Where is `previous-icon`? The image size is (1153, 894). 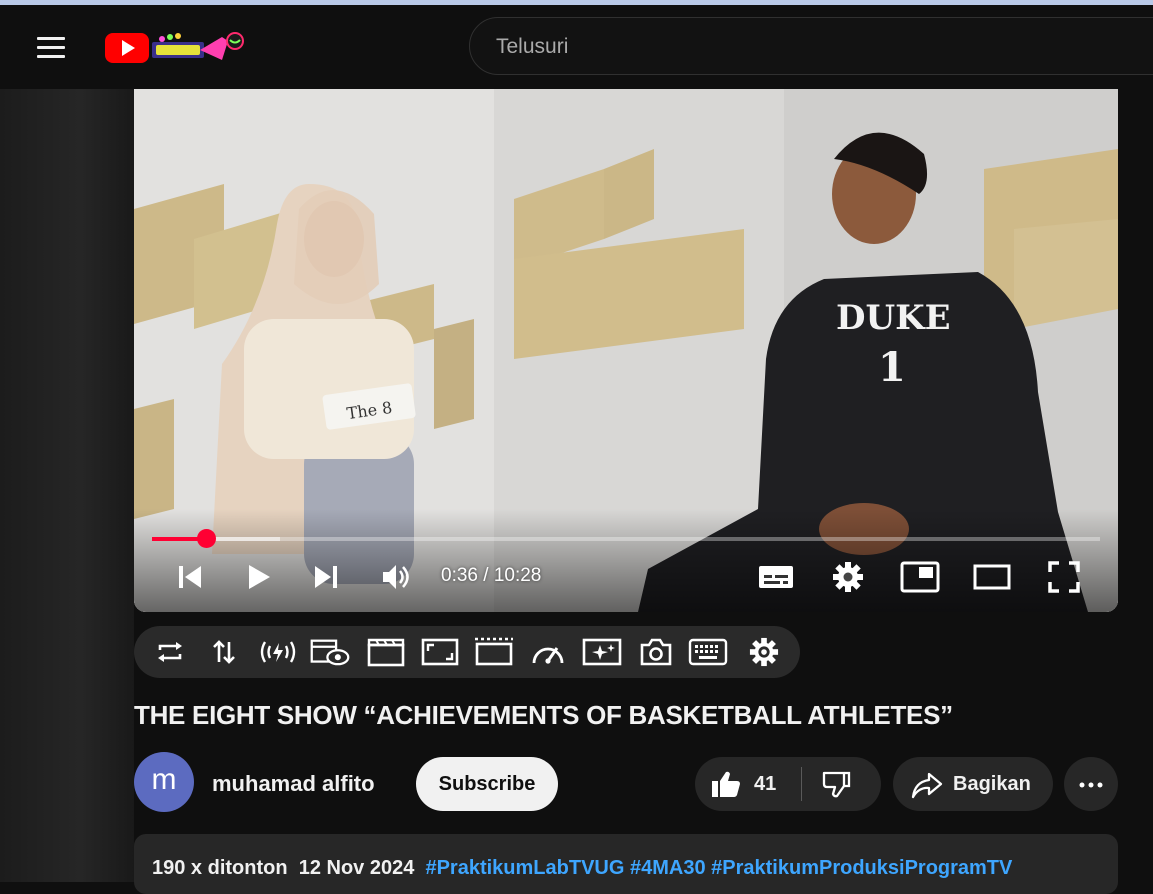 previous-icon is located at coordinates (190, 577).